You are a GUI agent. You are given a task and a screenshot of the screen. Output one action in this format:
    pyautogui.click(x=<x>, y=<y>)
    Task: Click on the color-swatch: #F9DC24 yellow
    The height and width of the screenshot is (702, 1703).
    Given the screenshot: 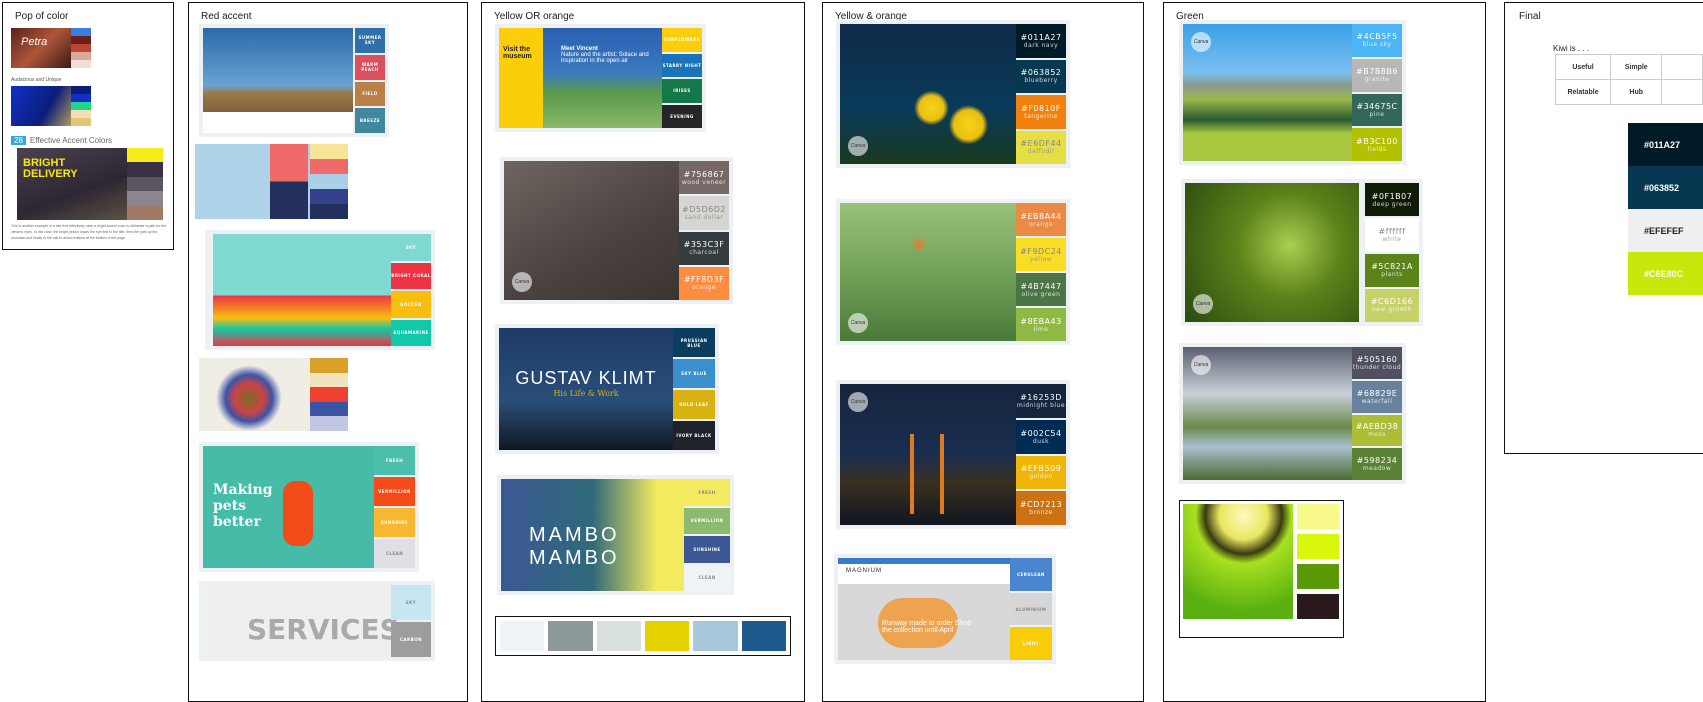 What is the action you would take?
    pyautogui.click(x=1041, y=254)
    